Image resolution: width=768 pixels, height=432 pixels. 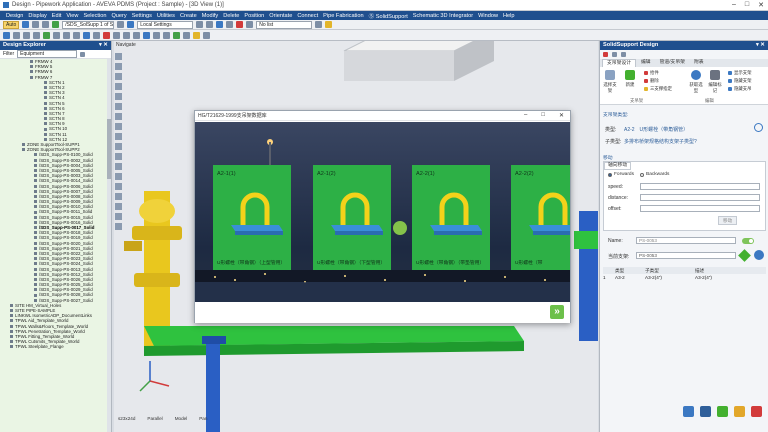 I want to click on stop-icon, so click(x=106, y=35).